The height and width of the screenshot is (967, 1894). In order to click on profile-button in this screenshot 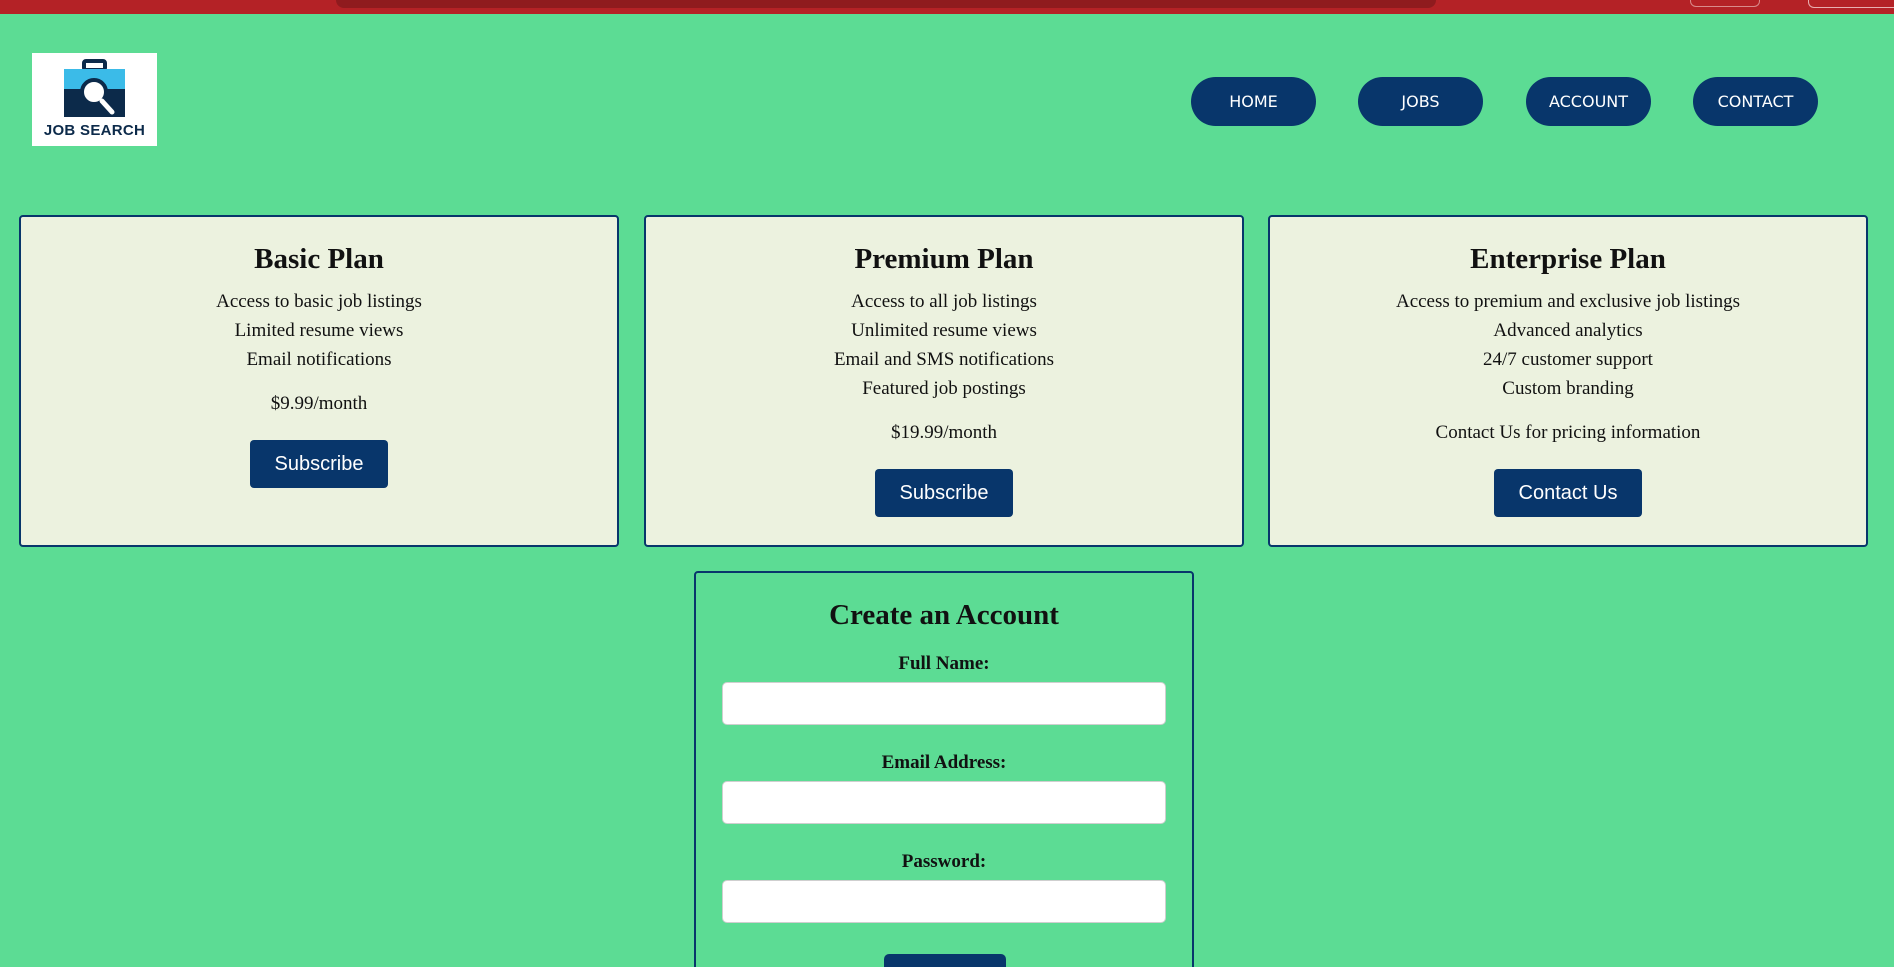, I will do `click(1851, 4)`.